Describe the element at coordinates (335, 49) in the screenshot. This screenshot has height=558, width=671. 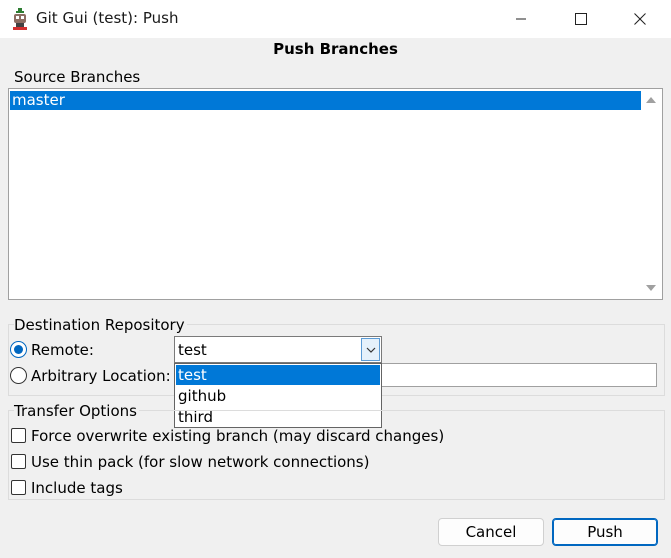
I see `dialog-heading: Push Branches` at that location.